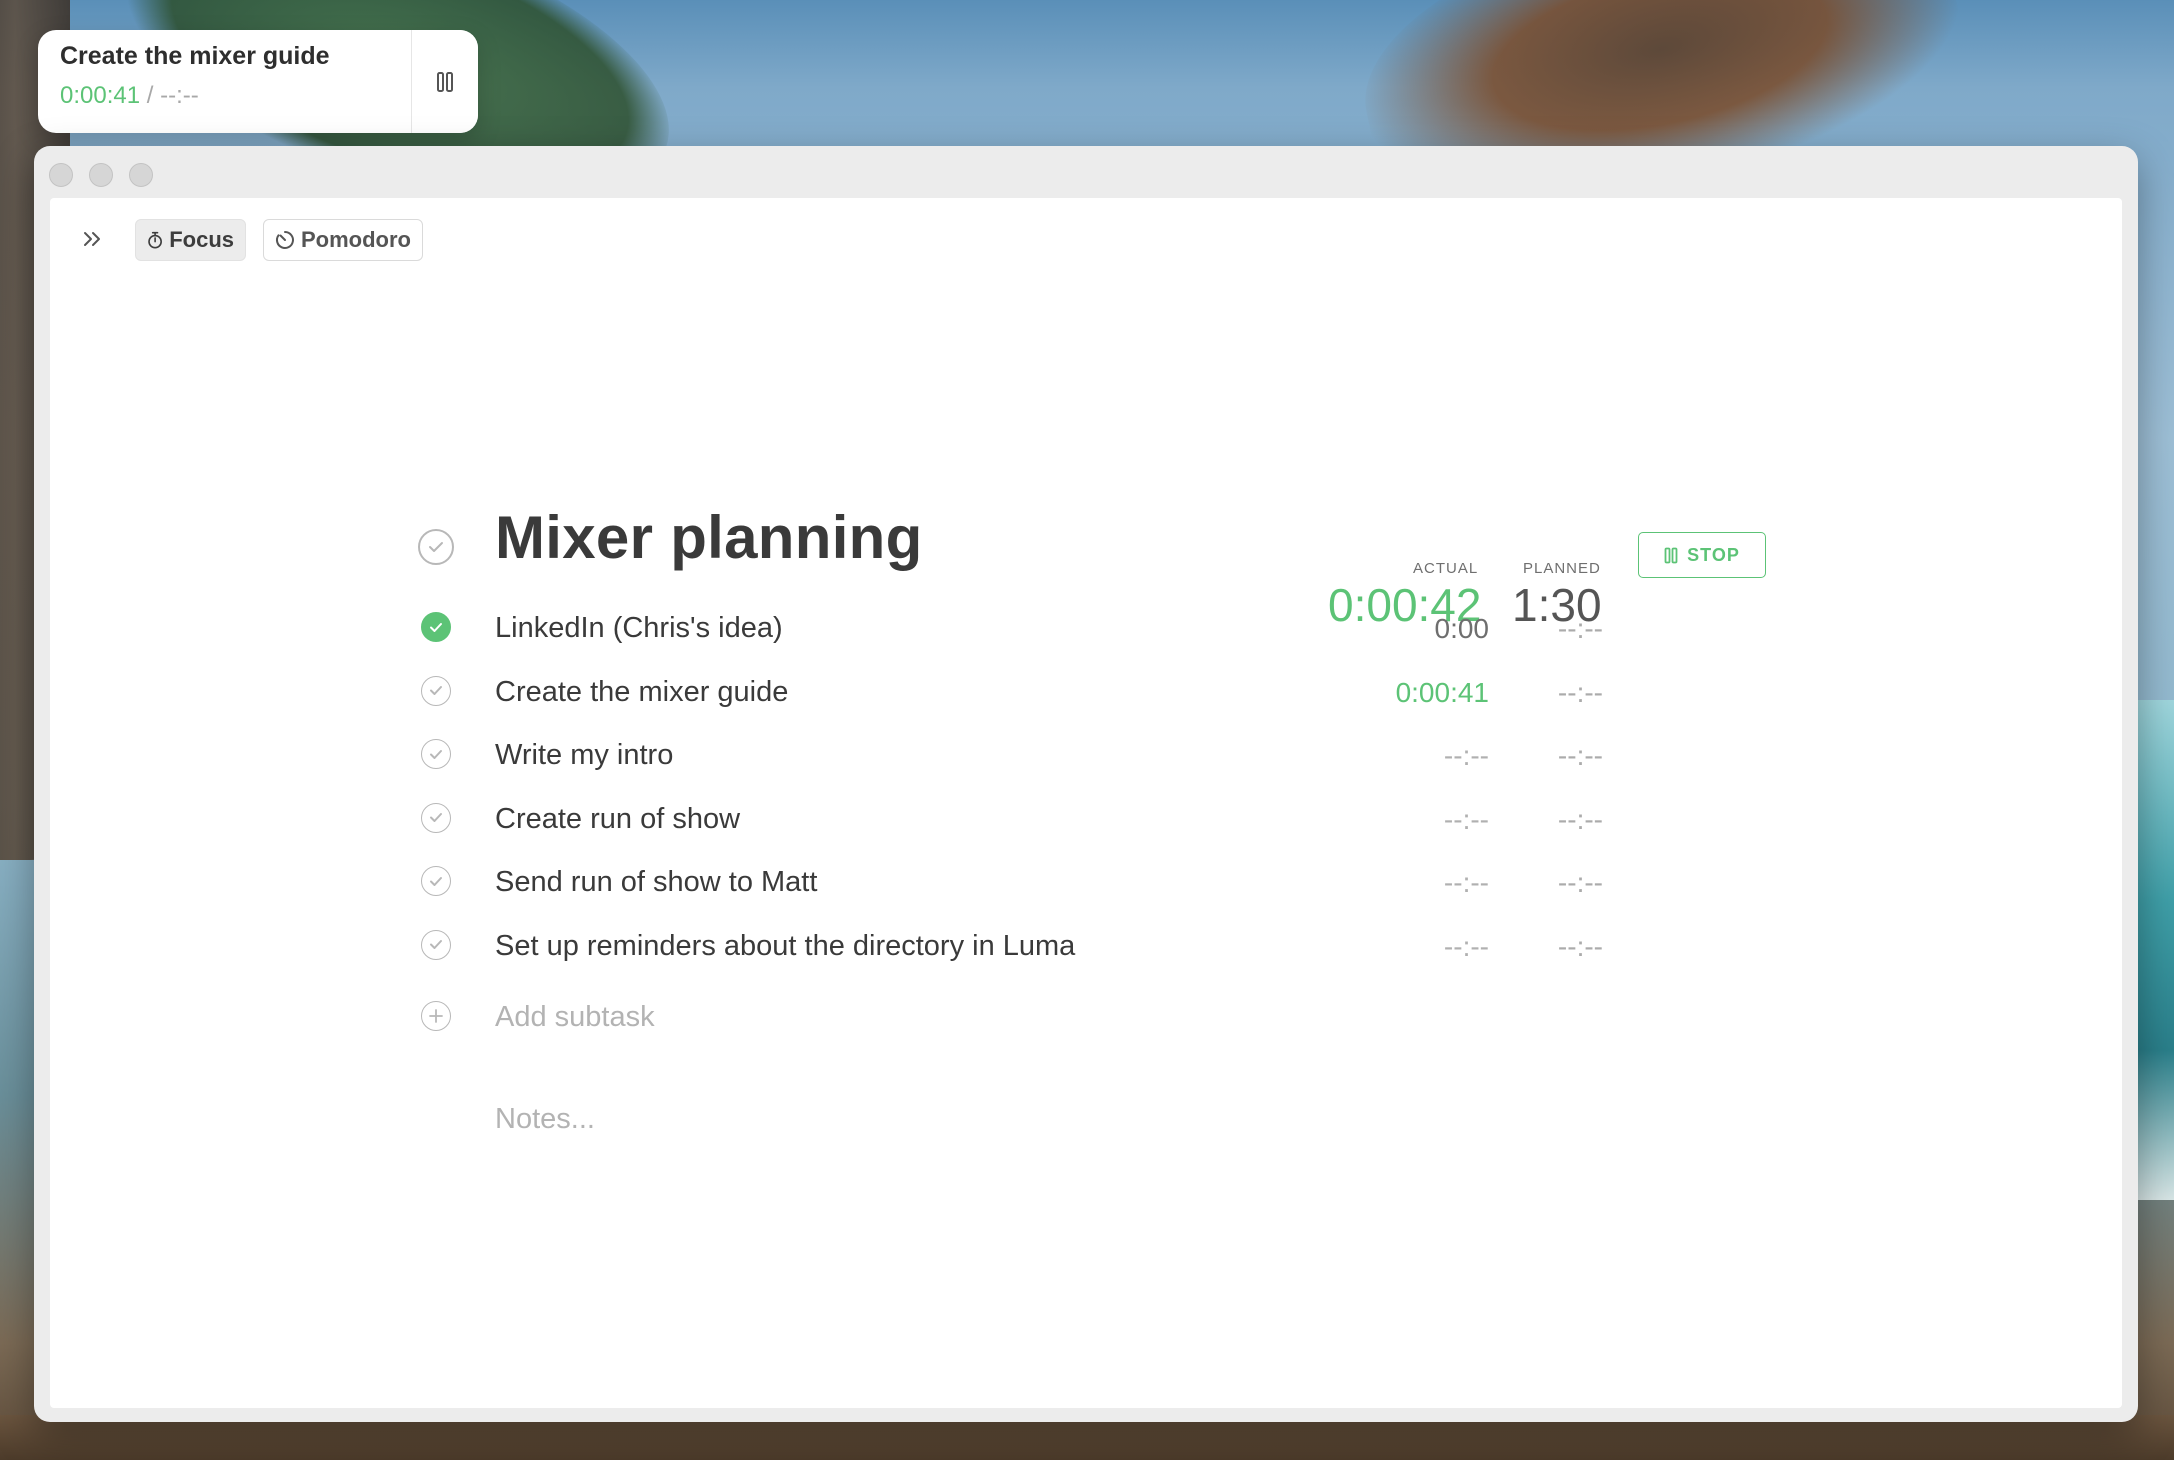 This screenshot has width=2174, height=1460. What do you see at coordinates (100, 95) in the screenshot?
I see `mini-timer-actual: 0:00:41` at bounding box center [100, 95].